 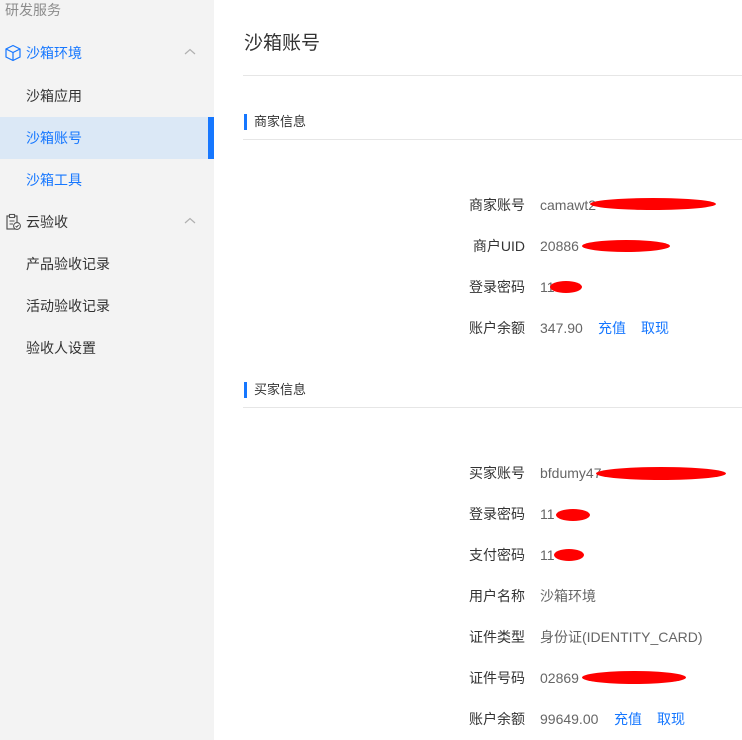 I want to click on sidebar-item-activity-acceptance: 活动验收记录, so click(x=107, y=306).